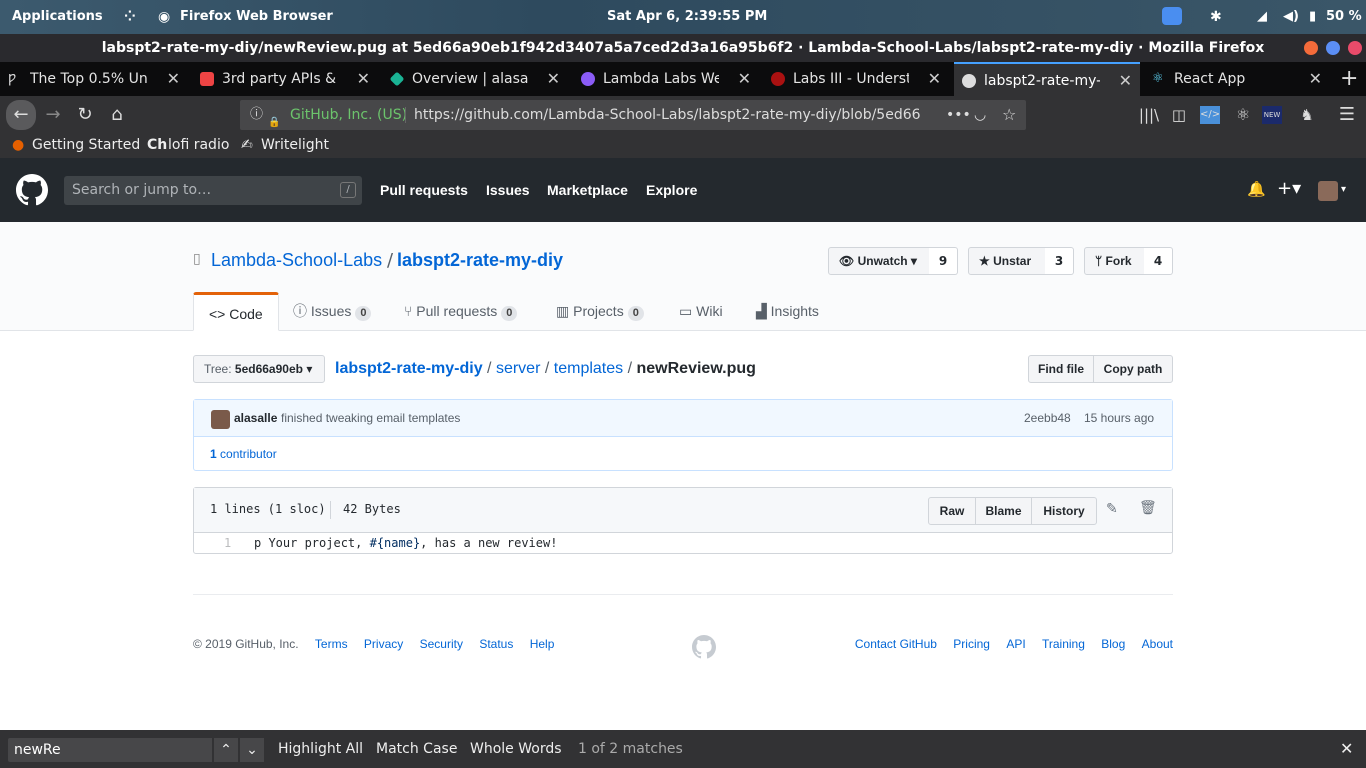  I want to click on footer-link-api: API, so click(1015, 644).